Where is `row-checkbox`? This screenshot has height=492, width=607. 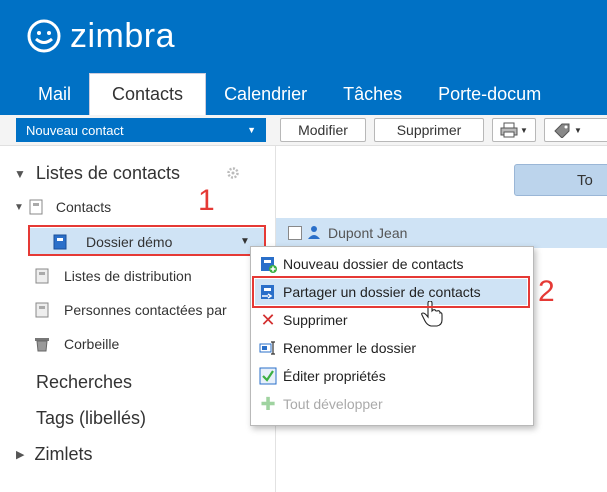
row-checkbox is located at coordinates (295, 233).